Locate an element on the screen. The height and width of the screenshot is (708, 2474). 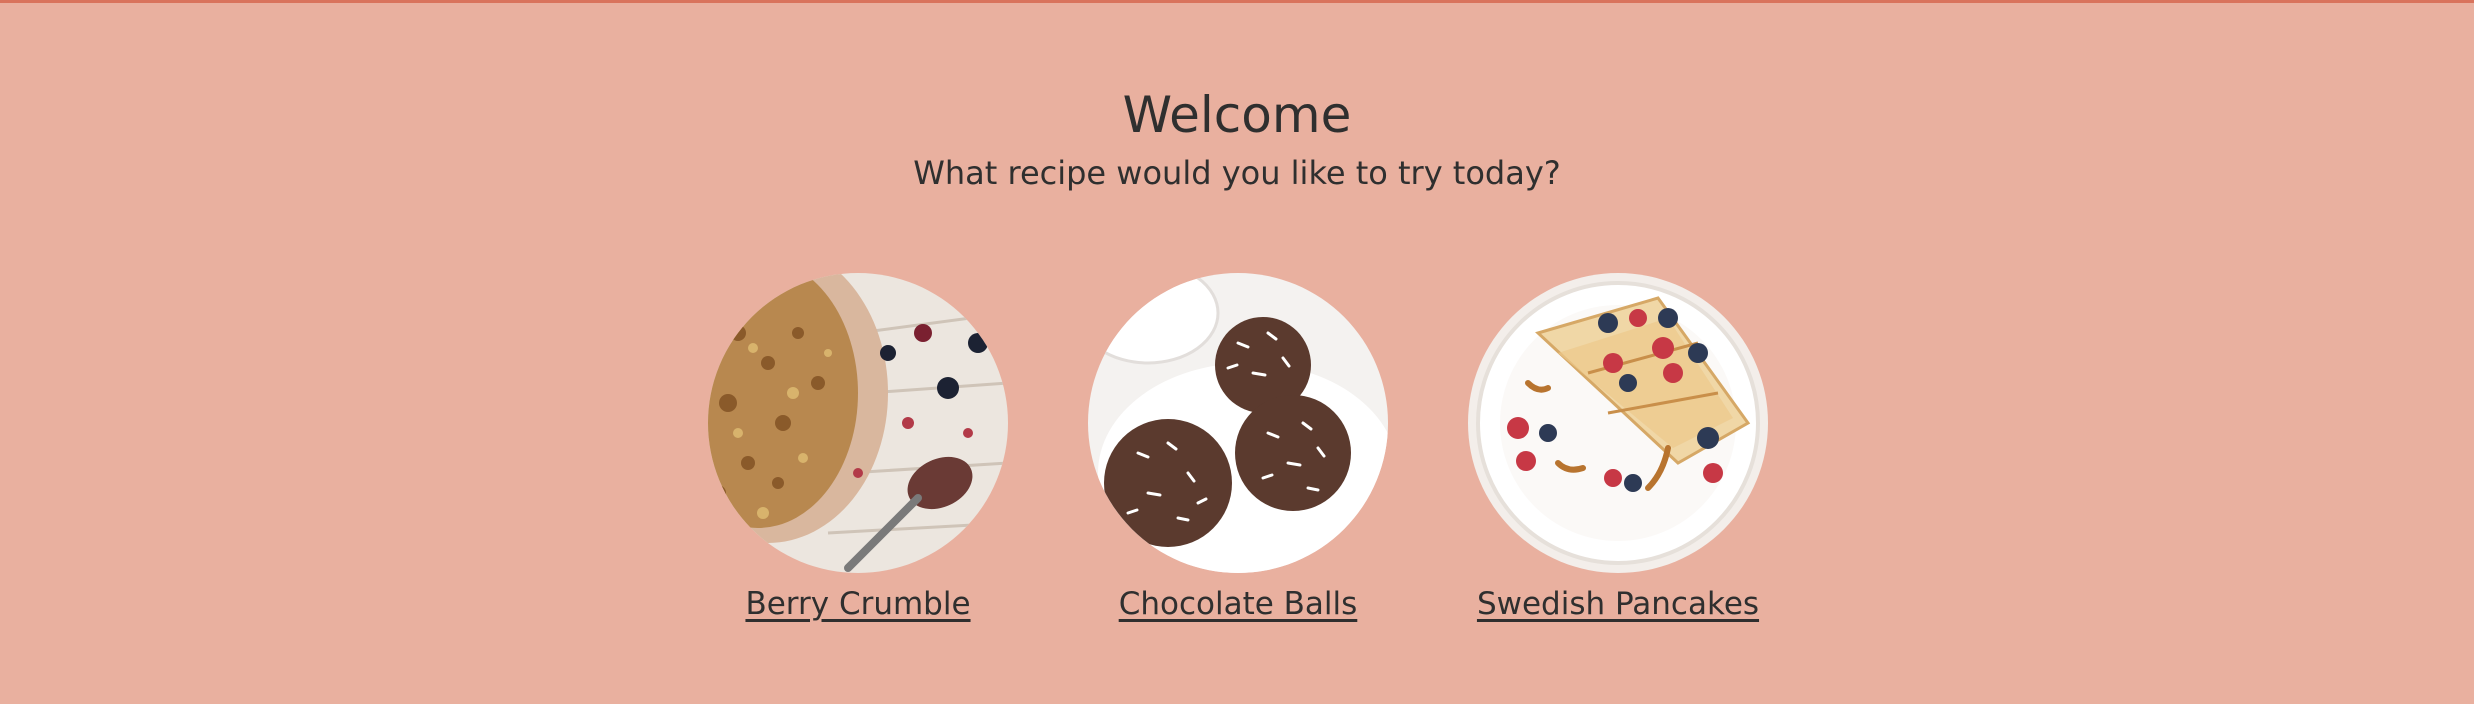
chocolate-balls-image is located at coordinates (1238, 423).